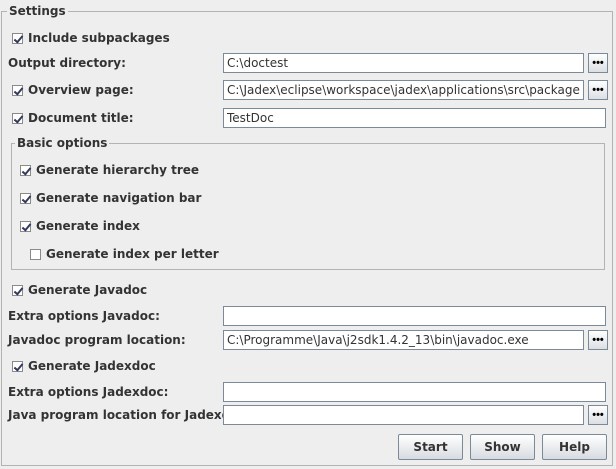 The image size is (616, 469). I want to click on output-directory-browse-button: •••, so click(598, 63).